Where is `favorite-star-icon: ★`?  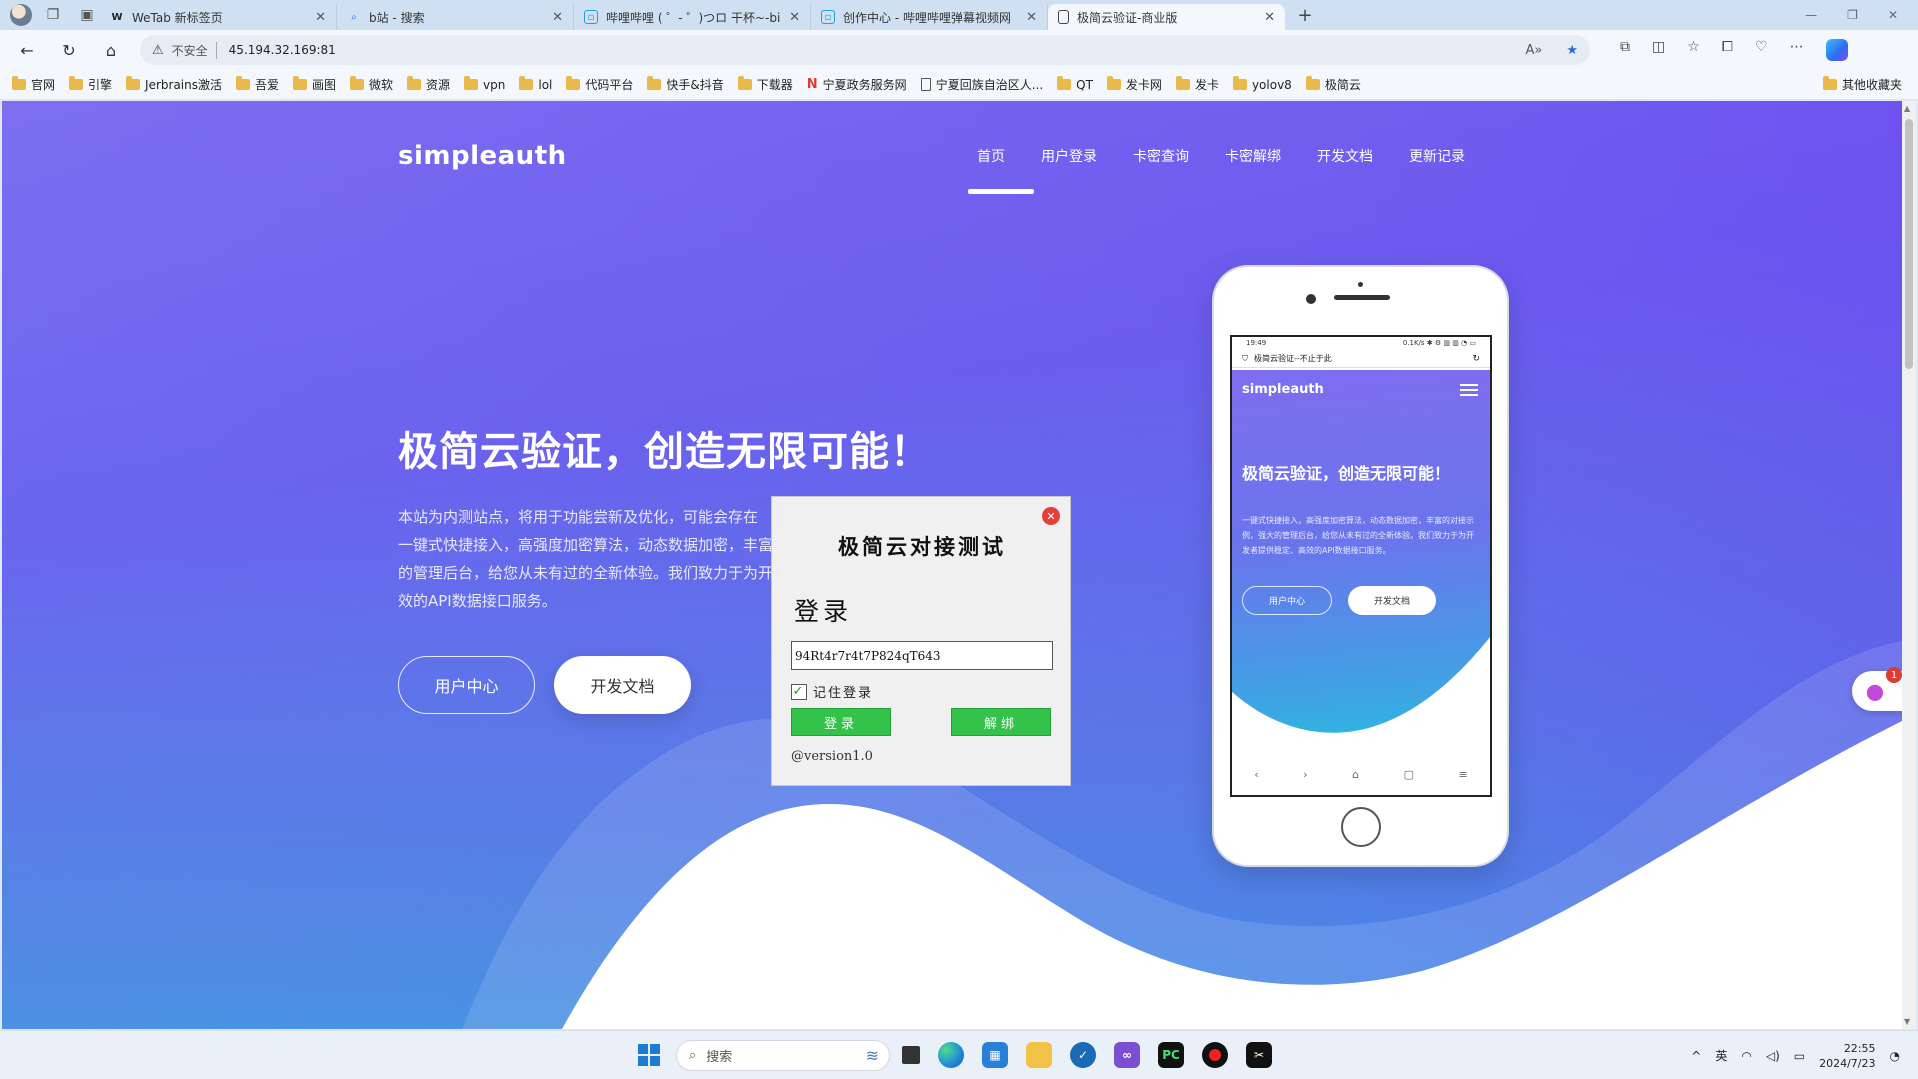
favorite-star-icon: ★ is located at coordinates (1572, 50).